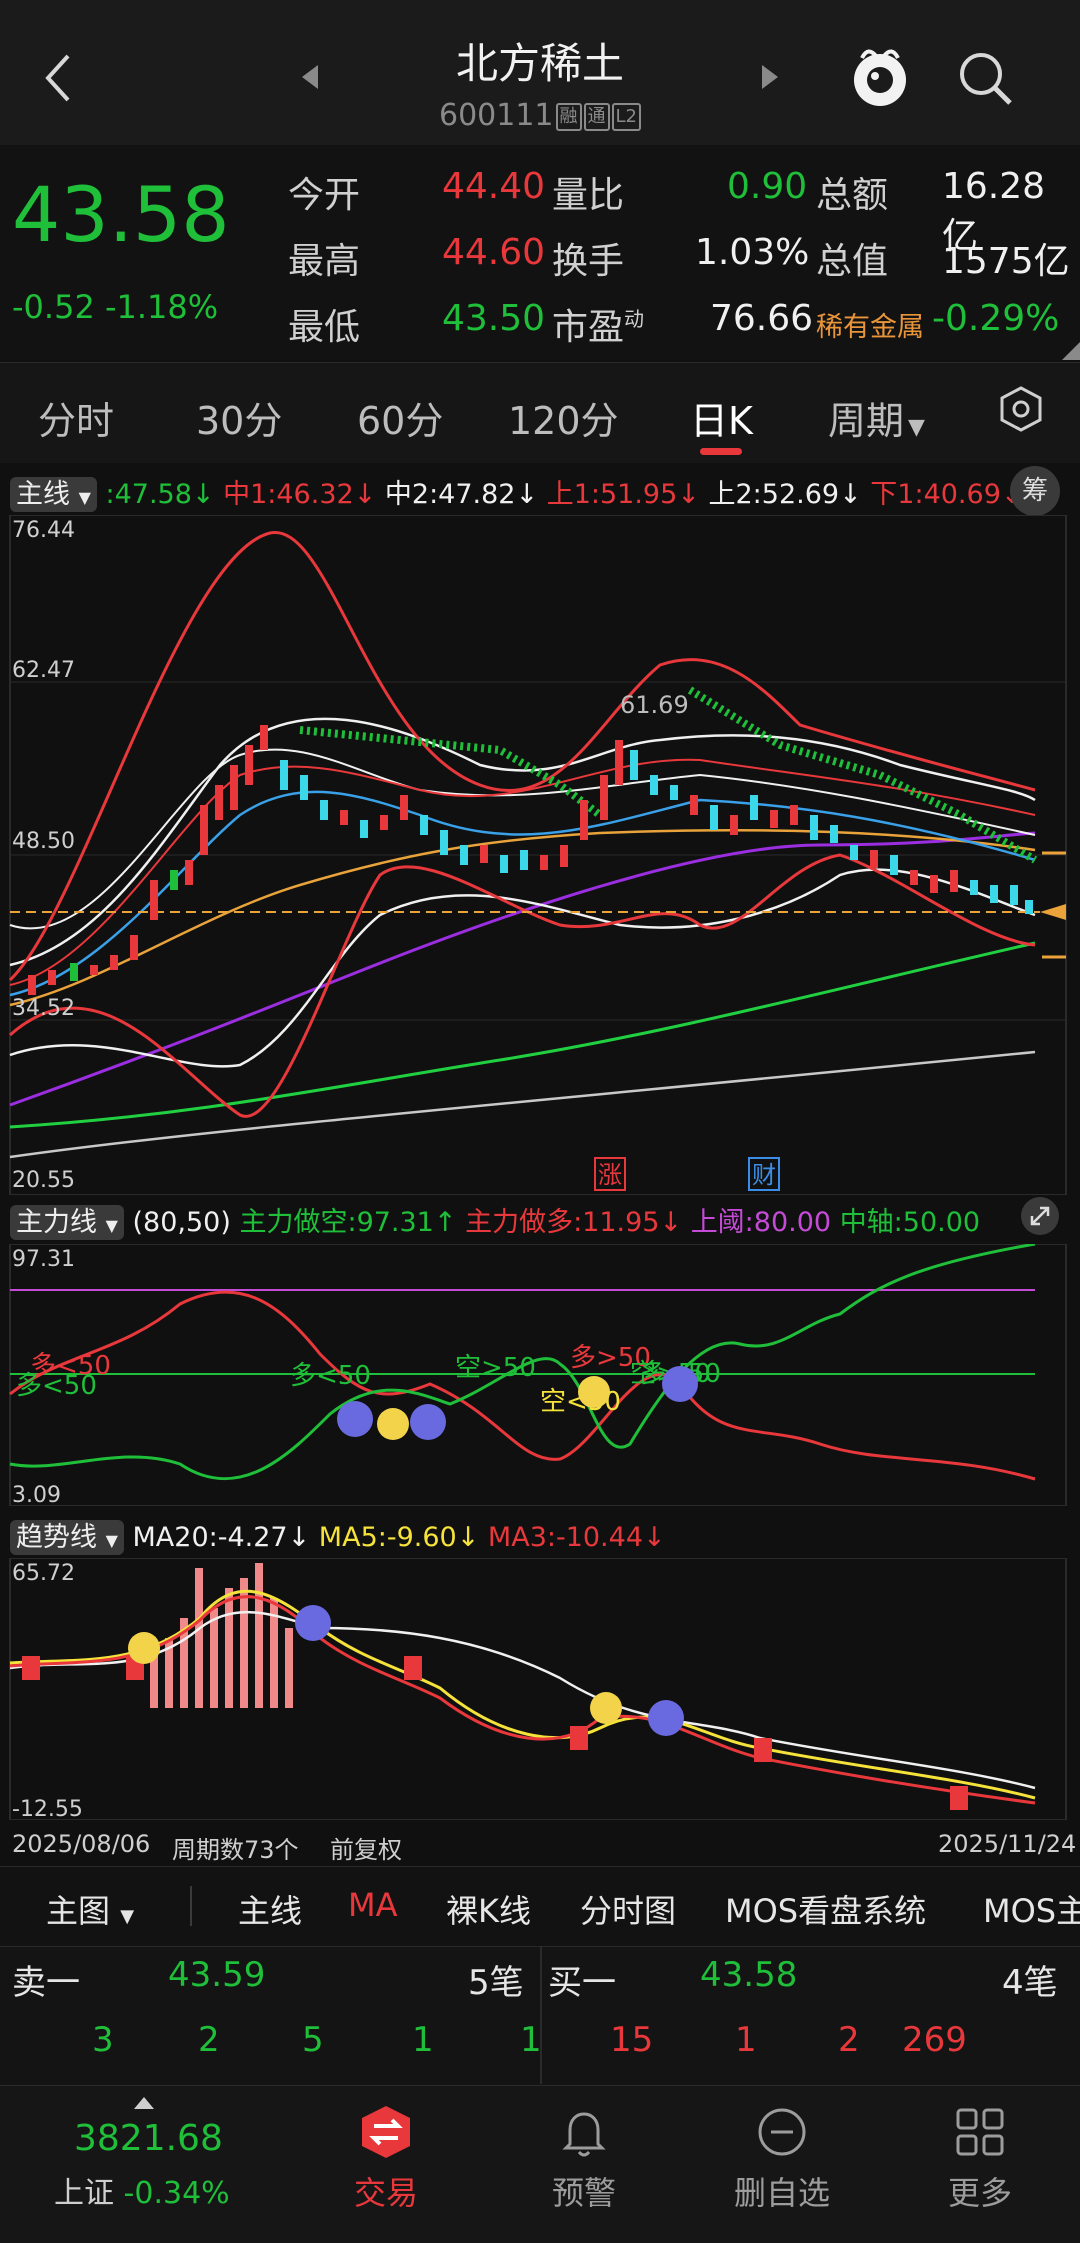 This screenshot has width=1080, height=2243. Describe the element at coordinates (531, 2040) in the screenshot. I see `sell-queue-4: 1` at that location.